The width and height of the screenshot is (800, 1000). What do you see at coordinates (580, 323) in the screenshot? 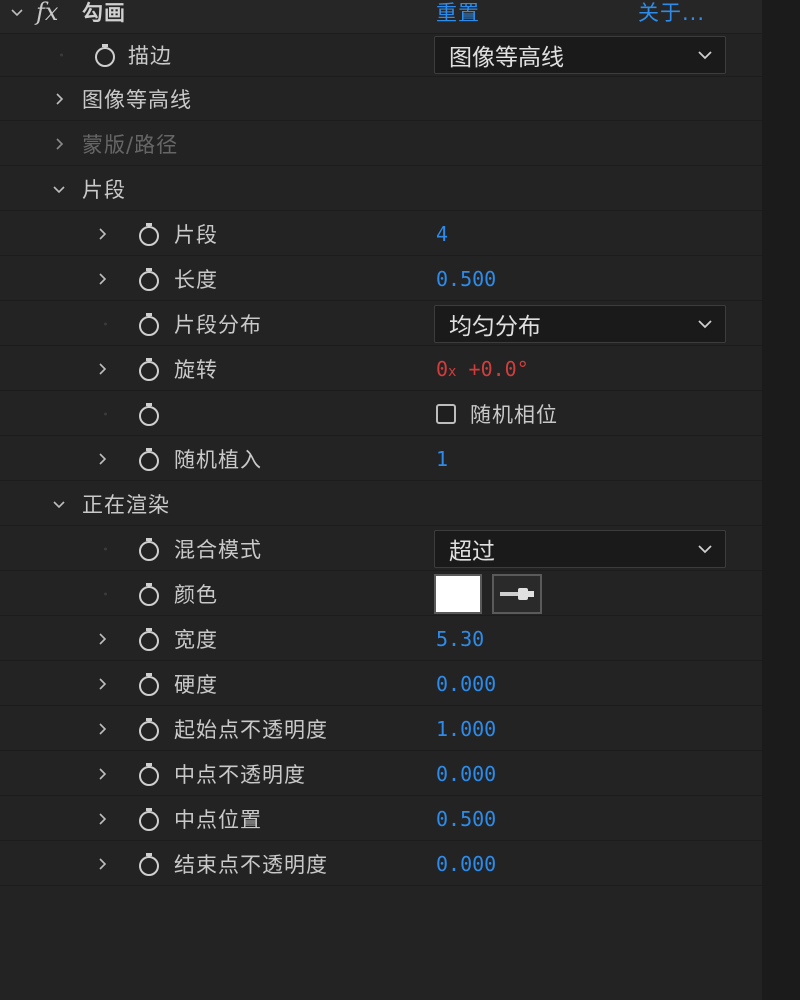
I see `distribution-dropdown: 均匀分布` at bounding box center [580, 323].